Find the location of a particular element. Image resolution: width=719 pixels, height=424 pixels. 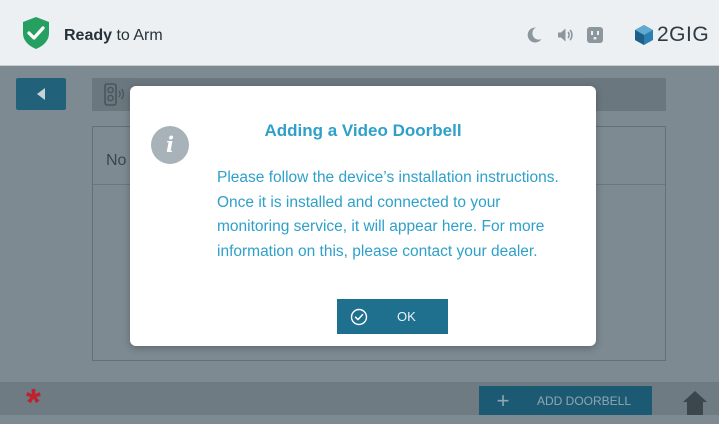

list-empty-text: No is located at coordinates (116, 160).